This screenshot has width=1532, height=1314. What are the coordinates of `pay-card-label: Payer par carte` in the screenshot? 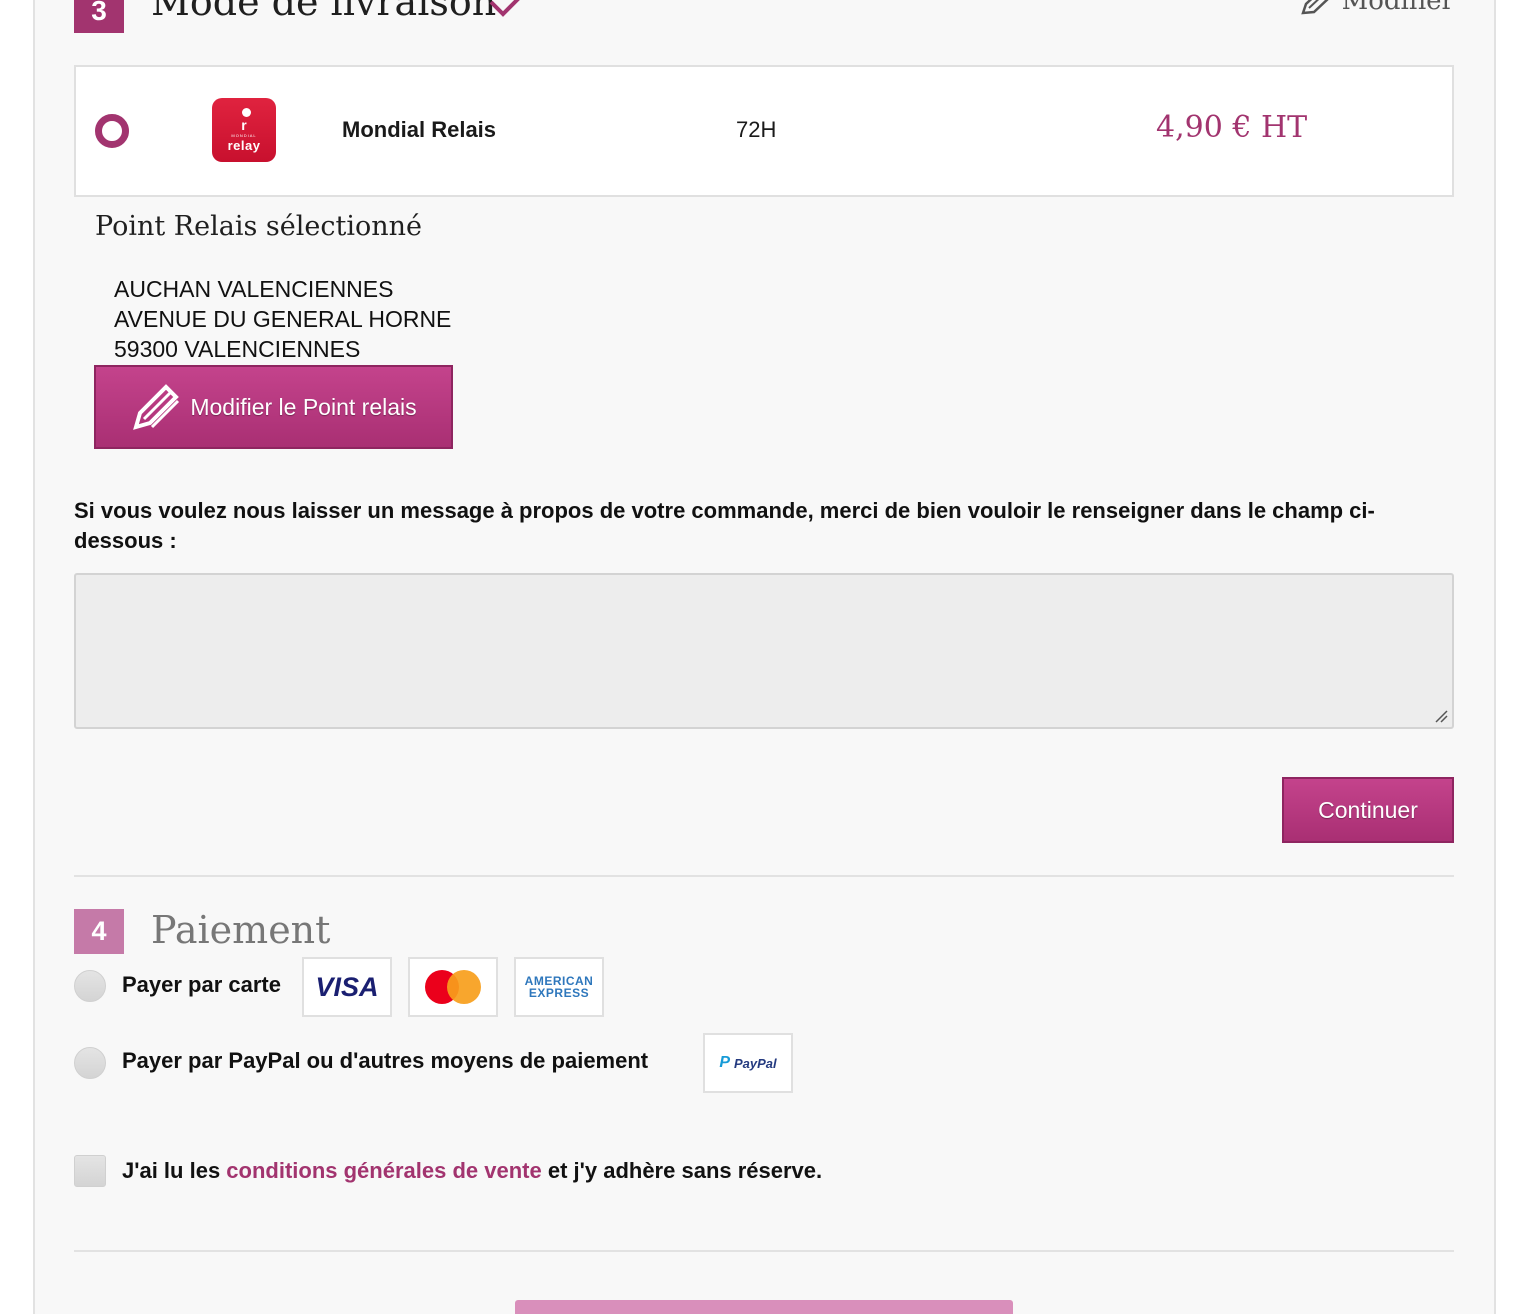 It's located at (201, 985).